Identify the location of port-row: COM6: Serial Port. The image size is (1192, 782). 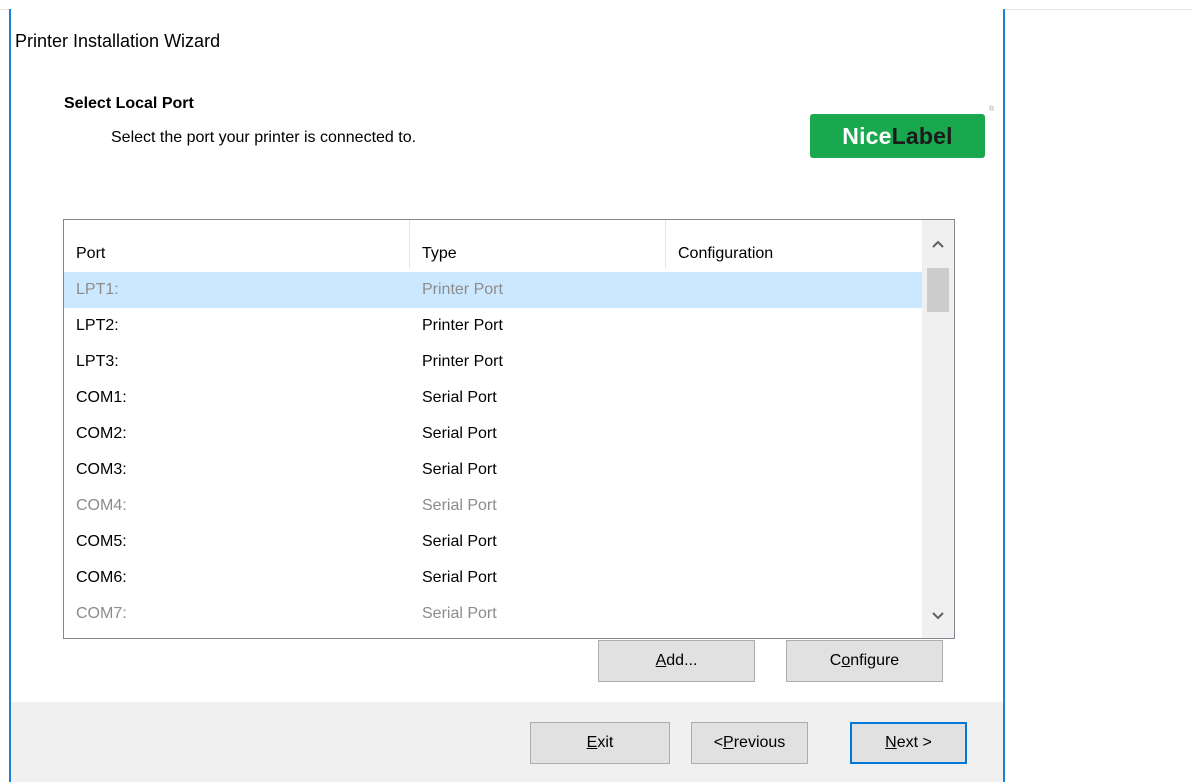
(494, 578).